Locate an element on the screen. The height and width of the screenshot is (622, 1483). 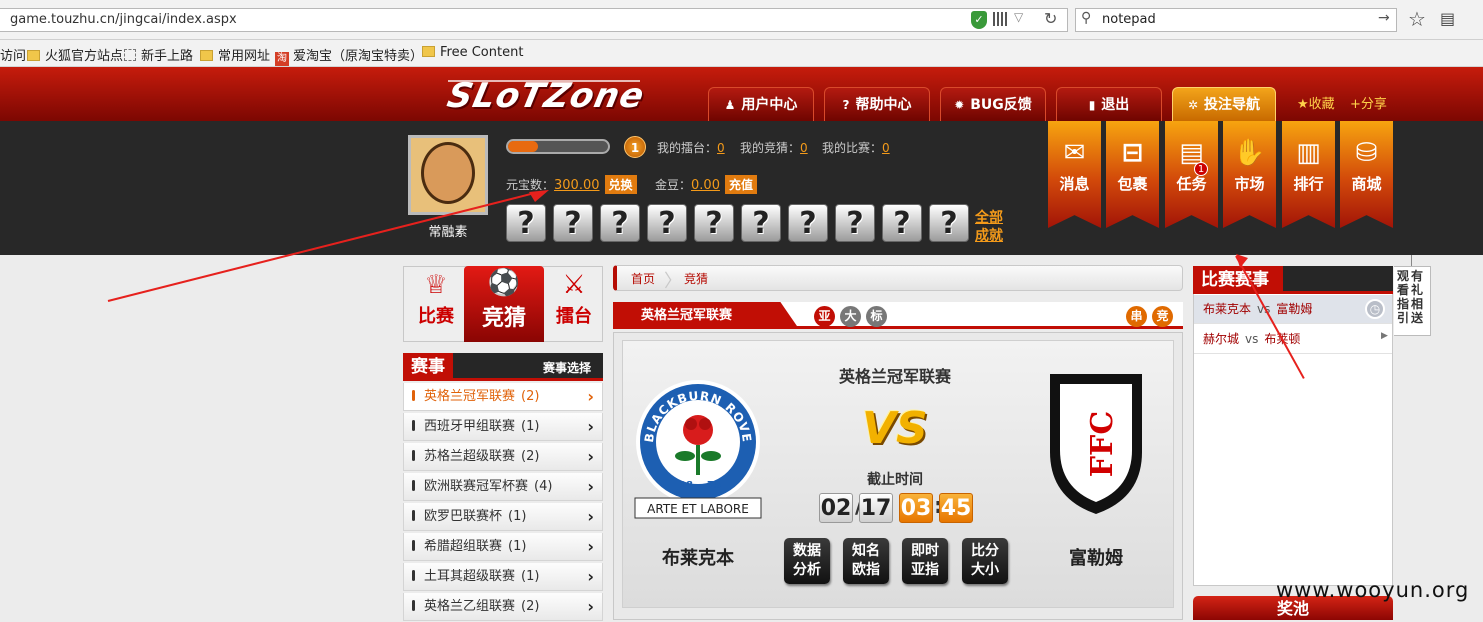
site-logo: SLoTZone is located at coordinates (546, 96).